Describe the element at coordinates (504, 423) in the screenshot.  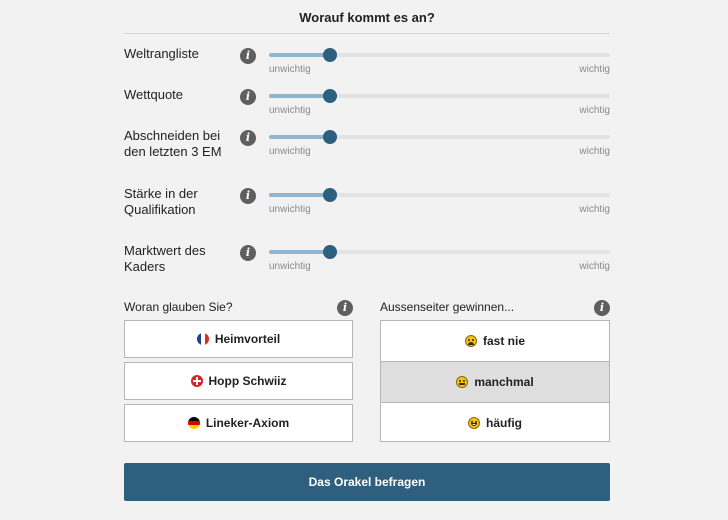
I see `option-label: häufig` at that location.